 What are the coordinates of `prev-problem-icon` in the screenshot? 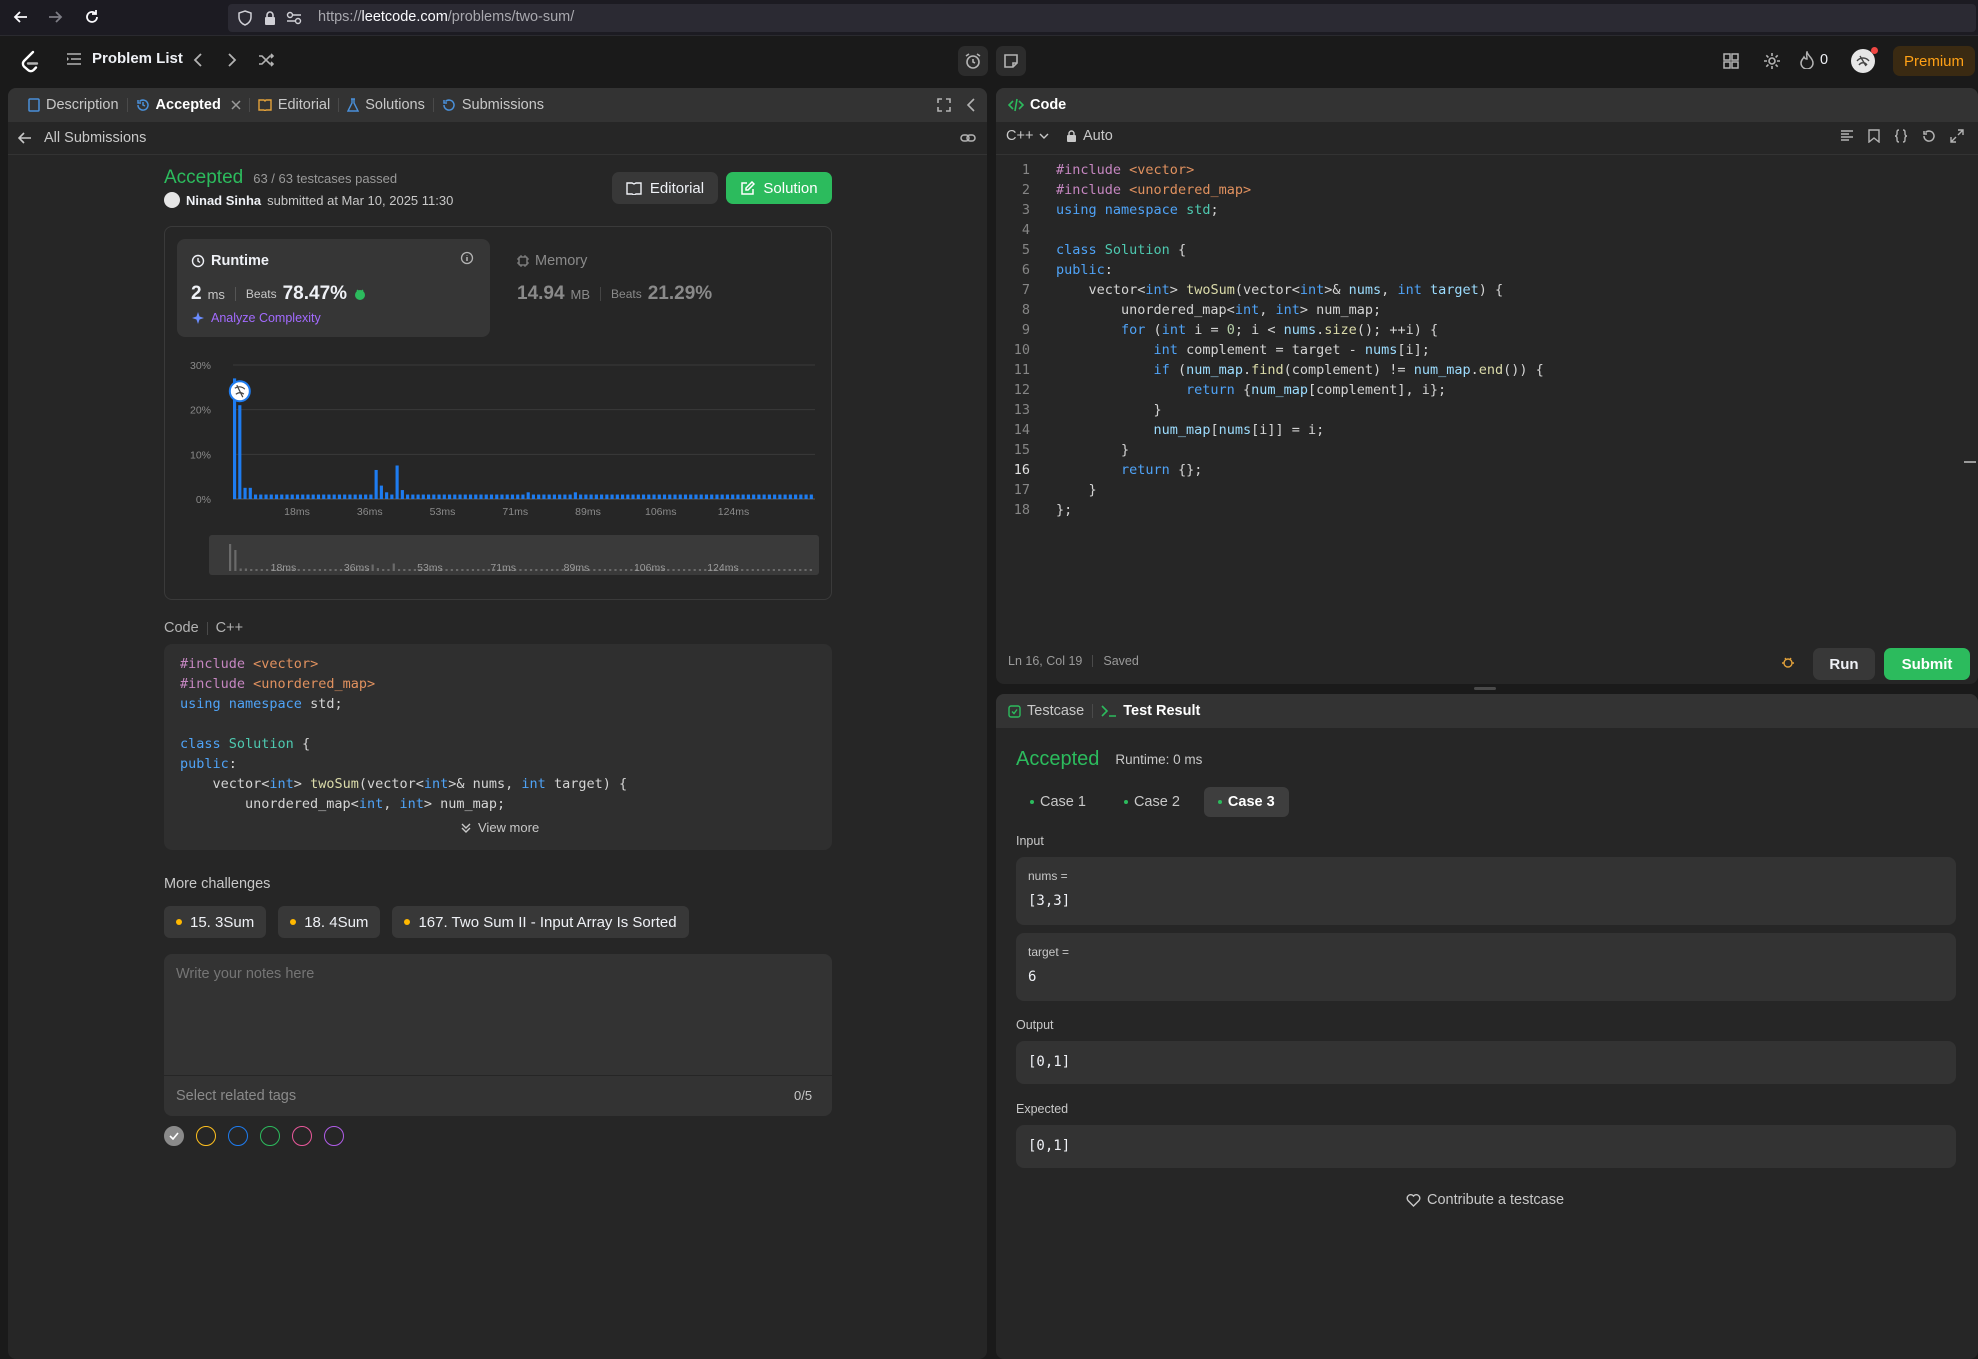 It's located at (198, 60).